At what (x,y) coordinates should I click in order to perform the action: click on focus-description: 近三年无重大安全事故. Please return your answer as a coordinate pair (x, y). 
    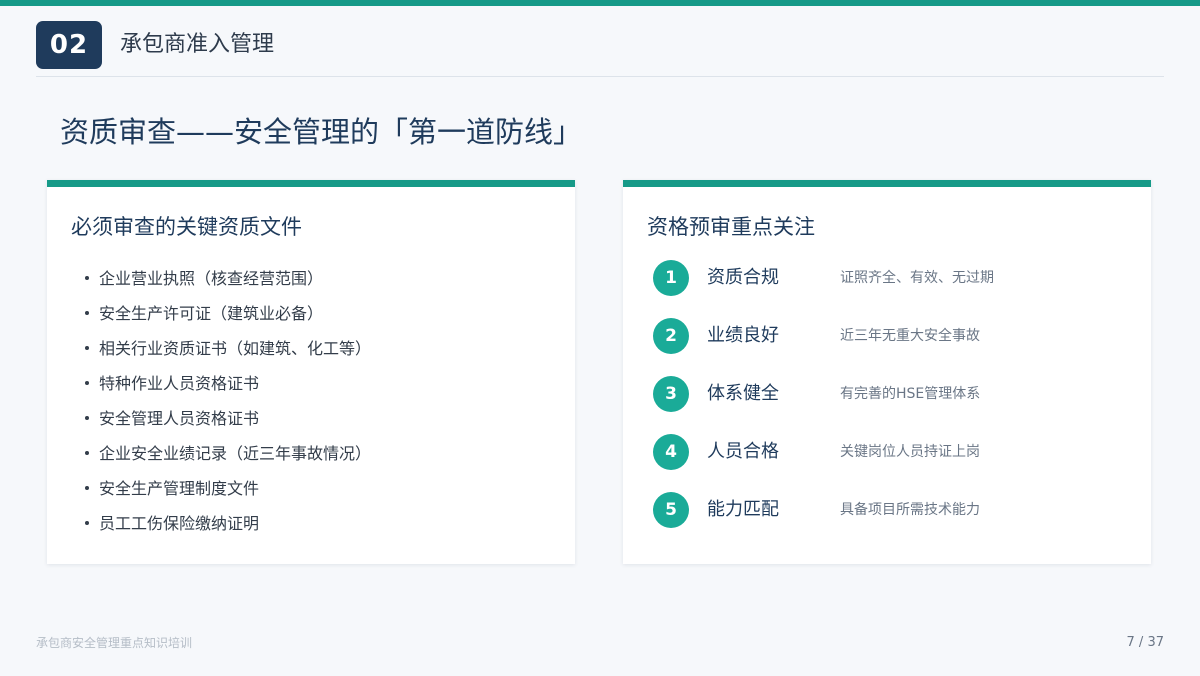
    Looking at the image, I should click on (910, 336).